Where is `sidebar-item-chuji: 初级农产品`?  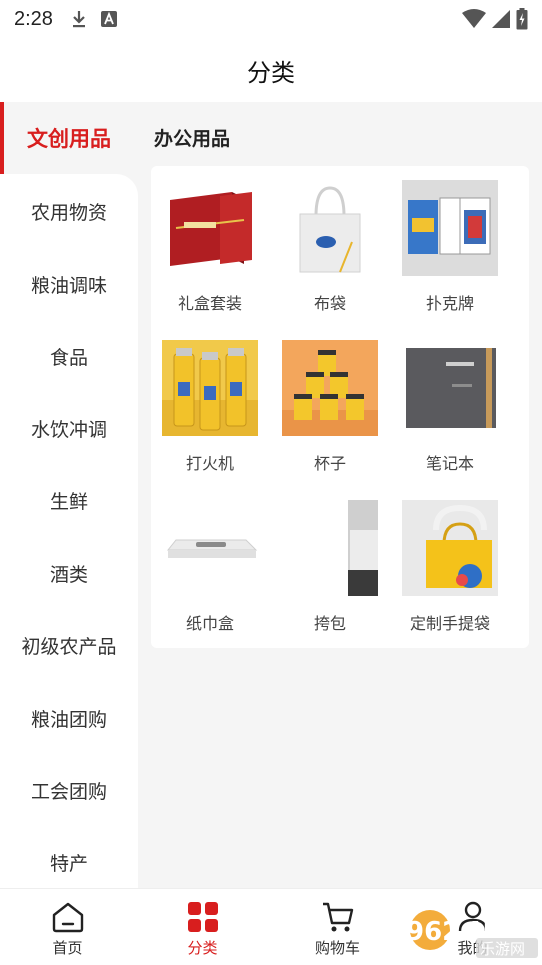
sidebar-item-chuji: 初级农产品 is located at coordinates (69, 645).